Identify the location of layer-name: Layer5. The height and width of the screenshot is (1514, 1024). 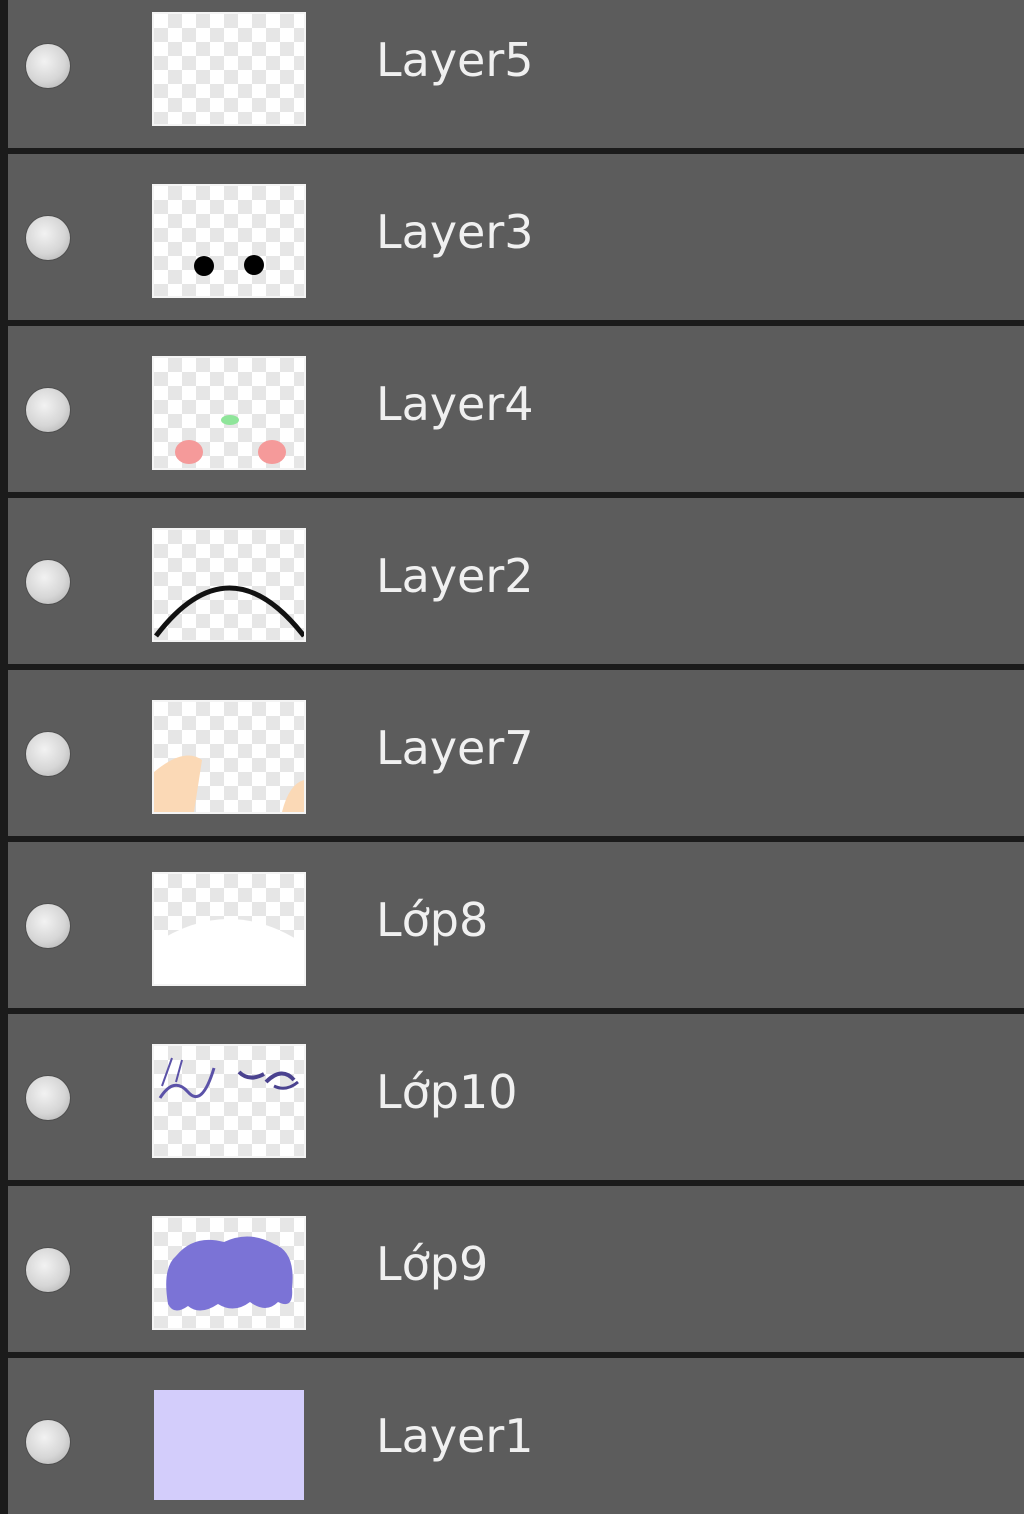
(455, 60).